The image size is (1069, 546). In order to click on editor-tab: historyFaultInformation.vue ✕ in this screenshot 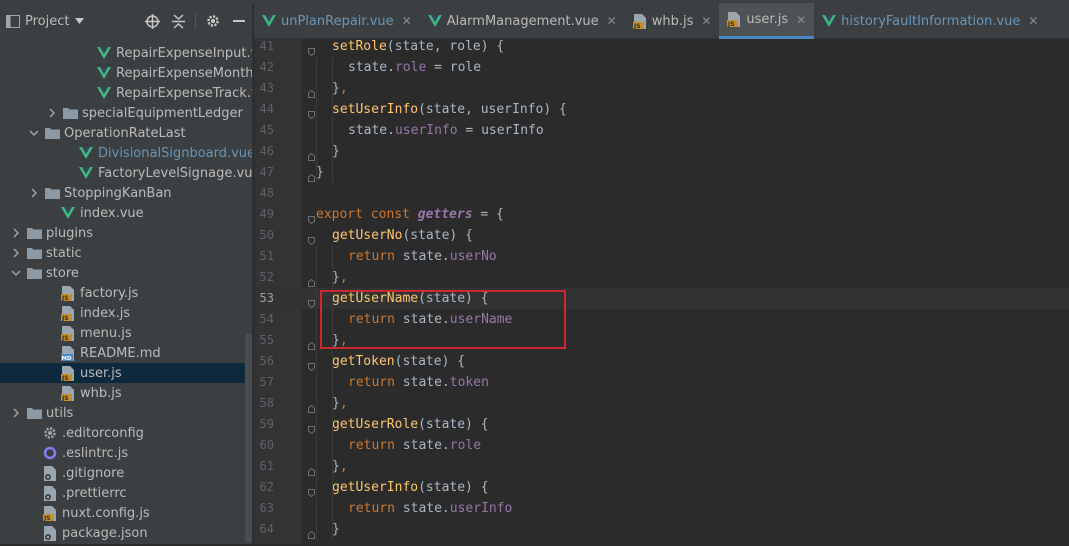, I will do `click(930, 21)`.